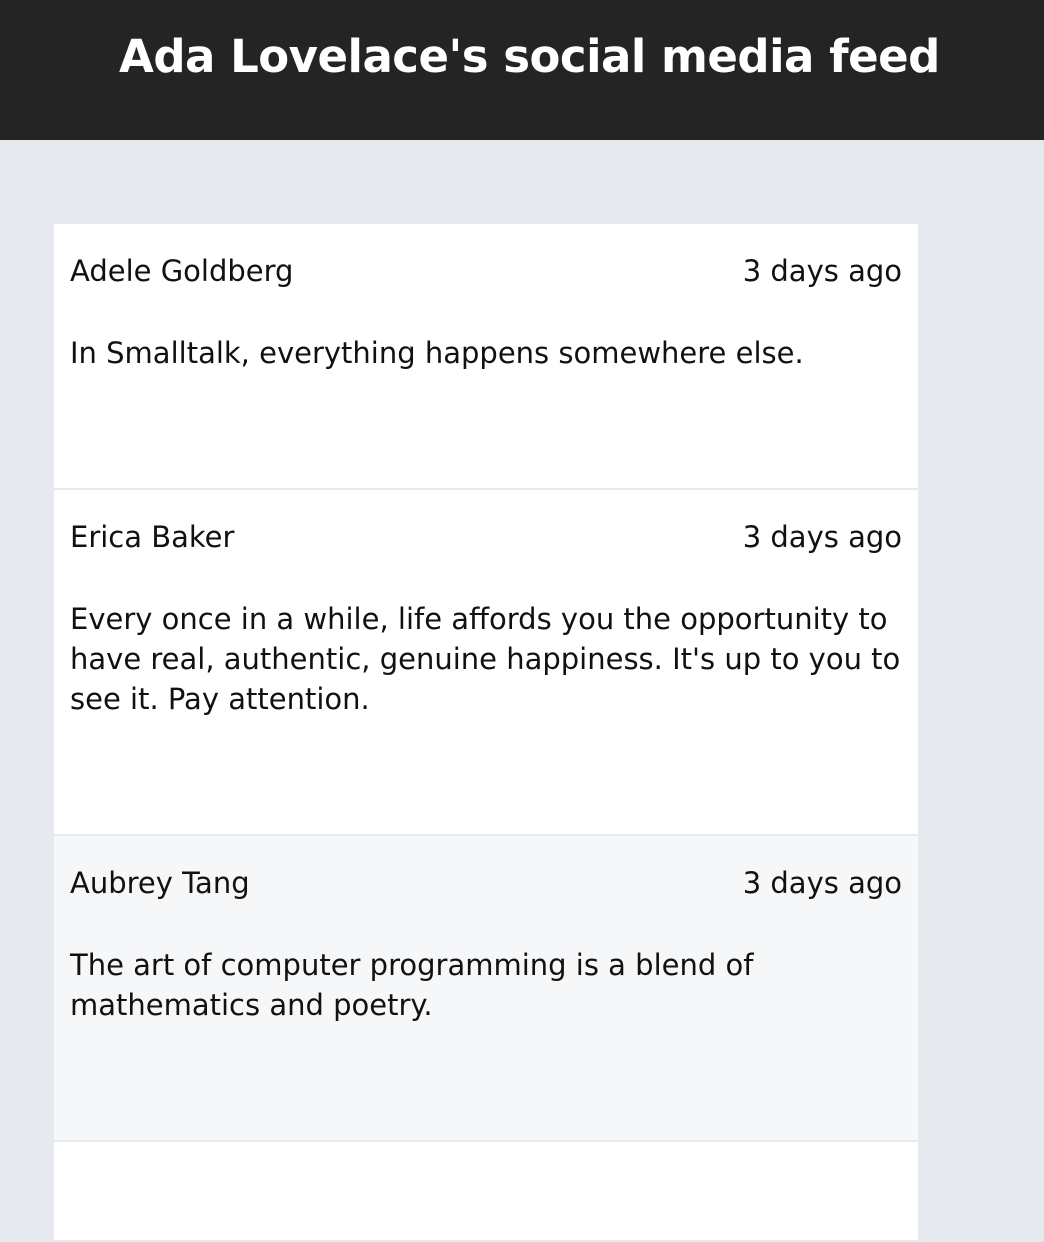  What do you see at coordinates (160, 883) in the screenshot?
I see `post-author: Aubrey Tang` at bounding box center [160, 883].